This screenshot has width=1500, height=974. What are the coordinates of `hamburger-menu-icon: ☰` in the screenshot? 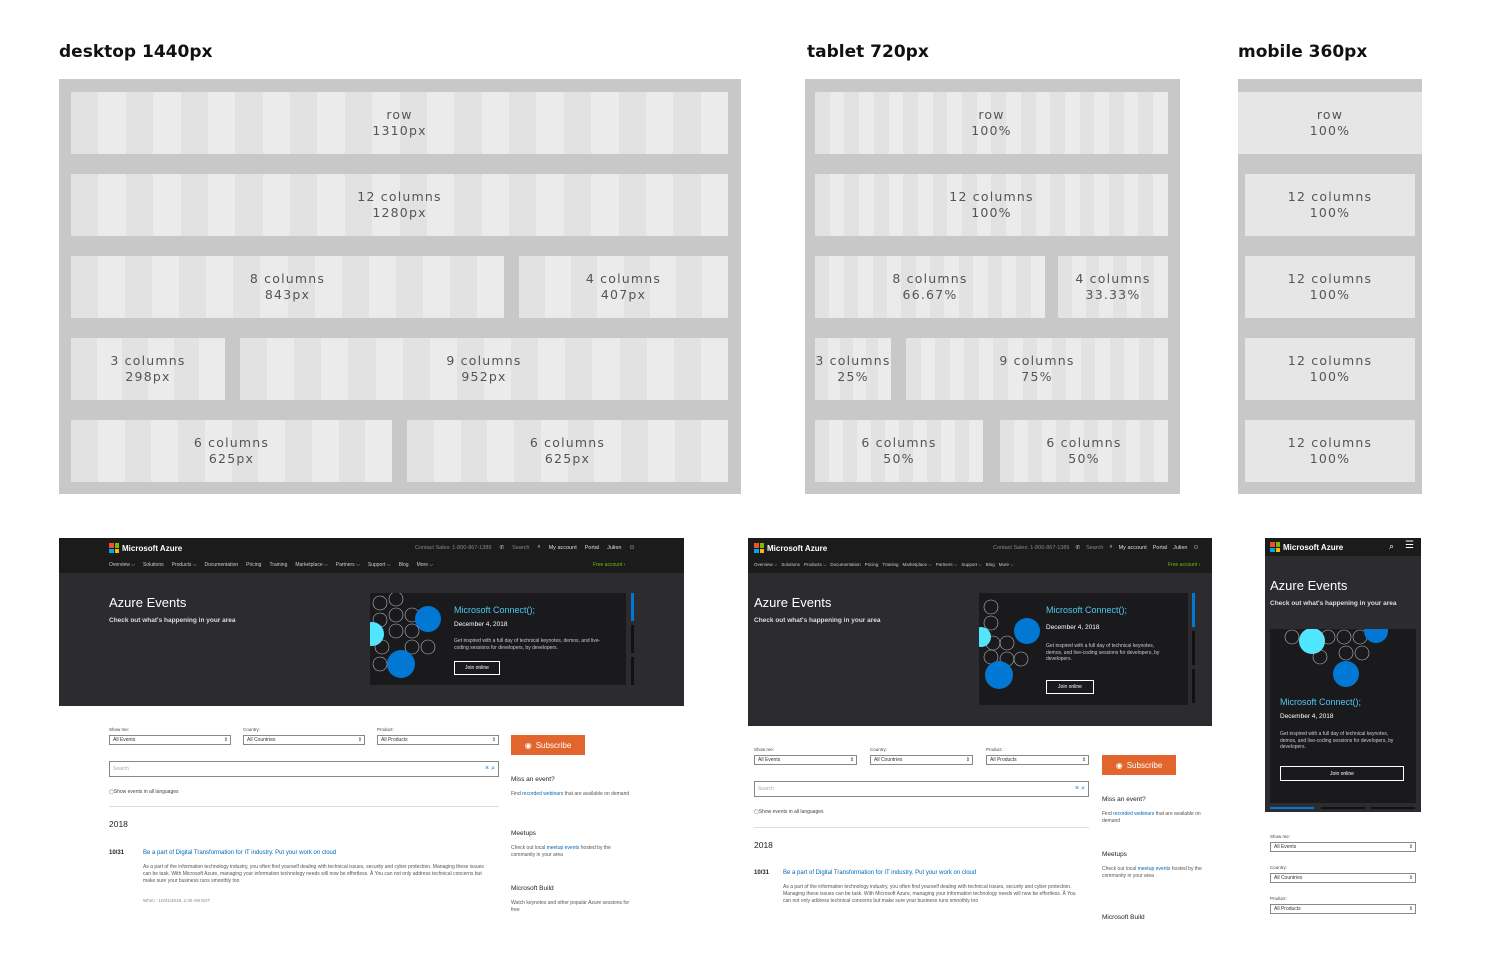 It's located at (1409, 545).